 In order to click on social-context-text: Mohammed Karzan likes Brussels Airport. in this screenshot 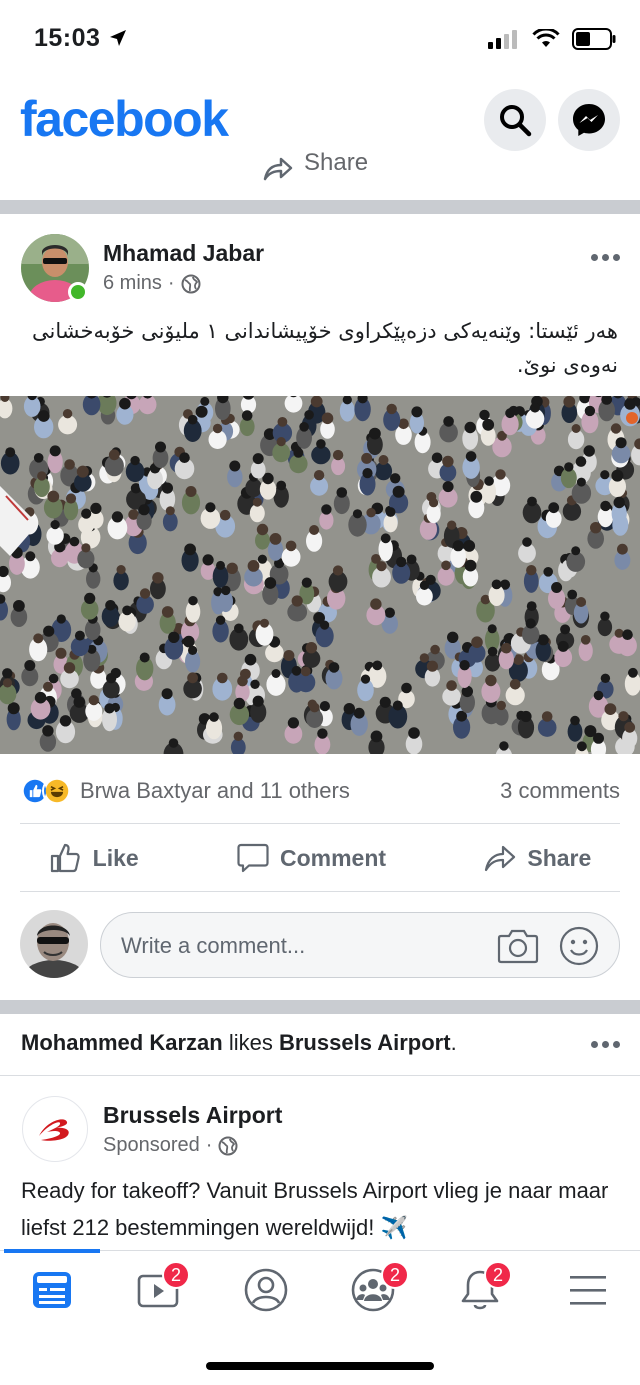, I will do `click(239, 1043)`.